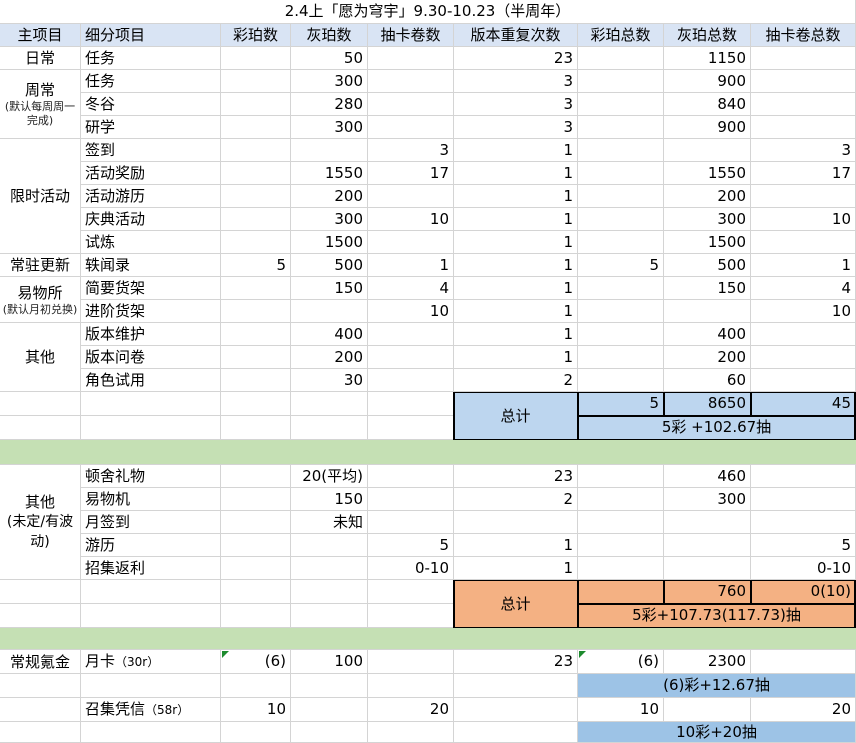  Describe the element at coordinates (151, 662) in the screenshot. I see `item-name-cell: 月卡（30r）` at that location.